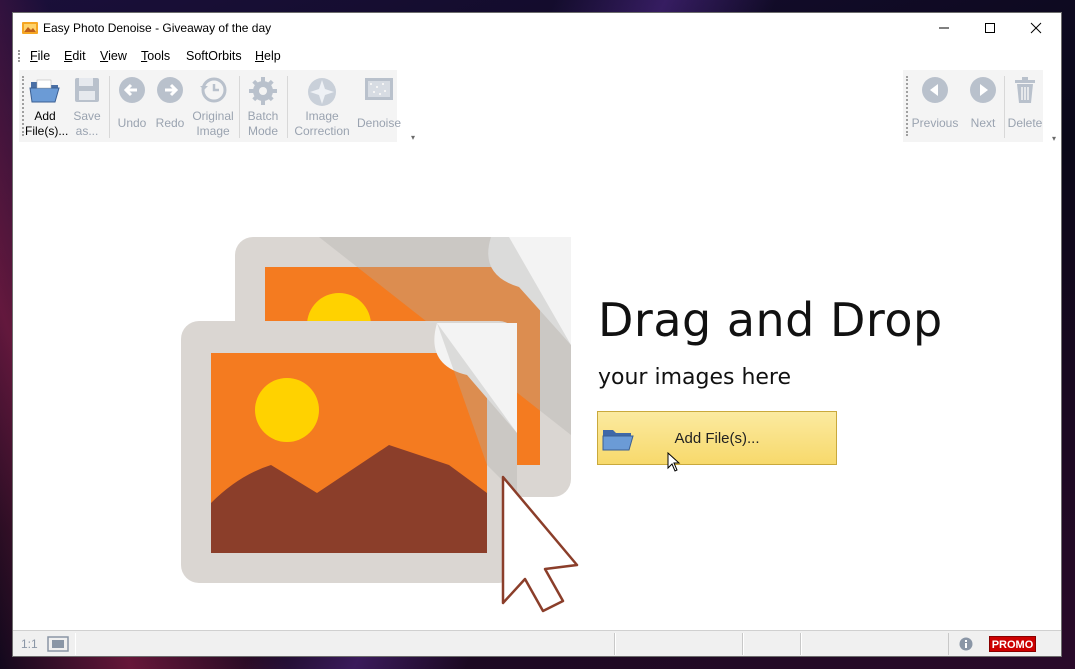  I want to click on menu-bar: File Edit View Tools SoftOrbits Help, so click(537, 56).